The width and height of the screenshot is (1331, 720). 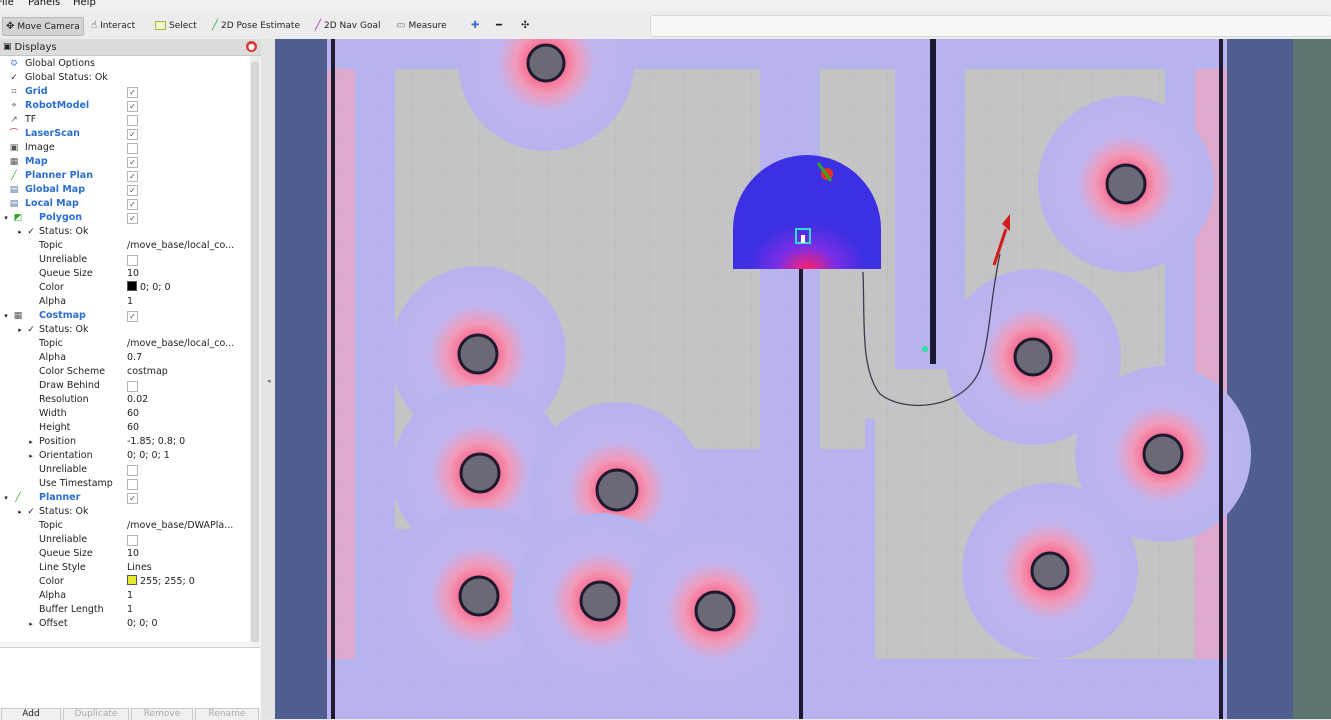 I want to click on waypoint-marker, so click(x=925, y=349).